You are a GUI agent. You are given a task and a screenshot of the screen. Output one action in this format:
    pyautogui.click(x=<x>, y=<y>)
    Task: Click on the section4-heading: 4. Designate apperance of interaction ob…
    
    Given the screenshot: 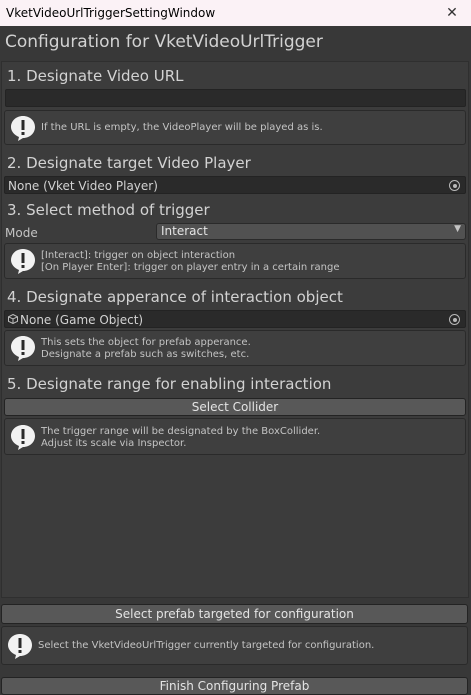 What is the action you would take?
    pyautogui.click(x=175, y=297)
    